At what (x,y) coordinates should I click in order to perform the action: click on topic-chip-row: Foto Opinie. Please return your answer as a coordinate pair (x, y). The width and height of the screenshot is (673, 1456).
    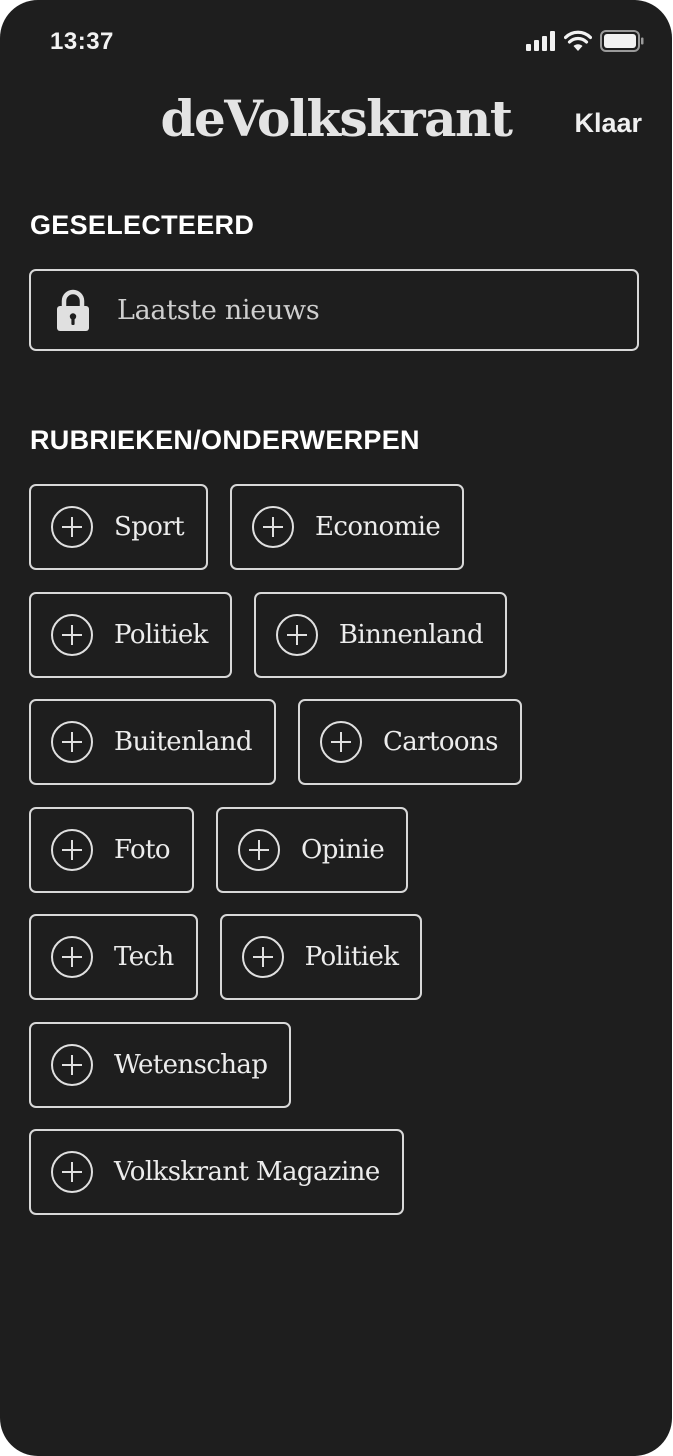
    Looking at the image, I should click on (339, 849).